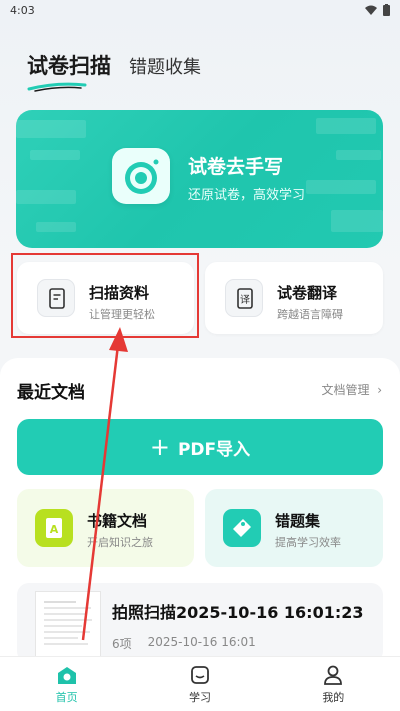  What do you see at coordinates (200, 674) in the screenshot?
I see `study-icon` at bounding box center [200, 674].